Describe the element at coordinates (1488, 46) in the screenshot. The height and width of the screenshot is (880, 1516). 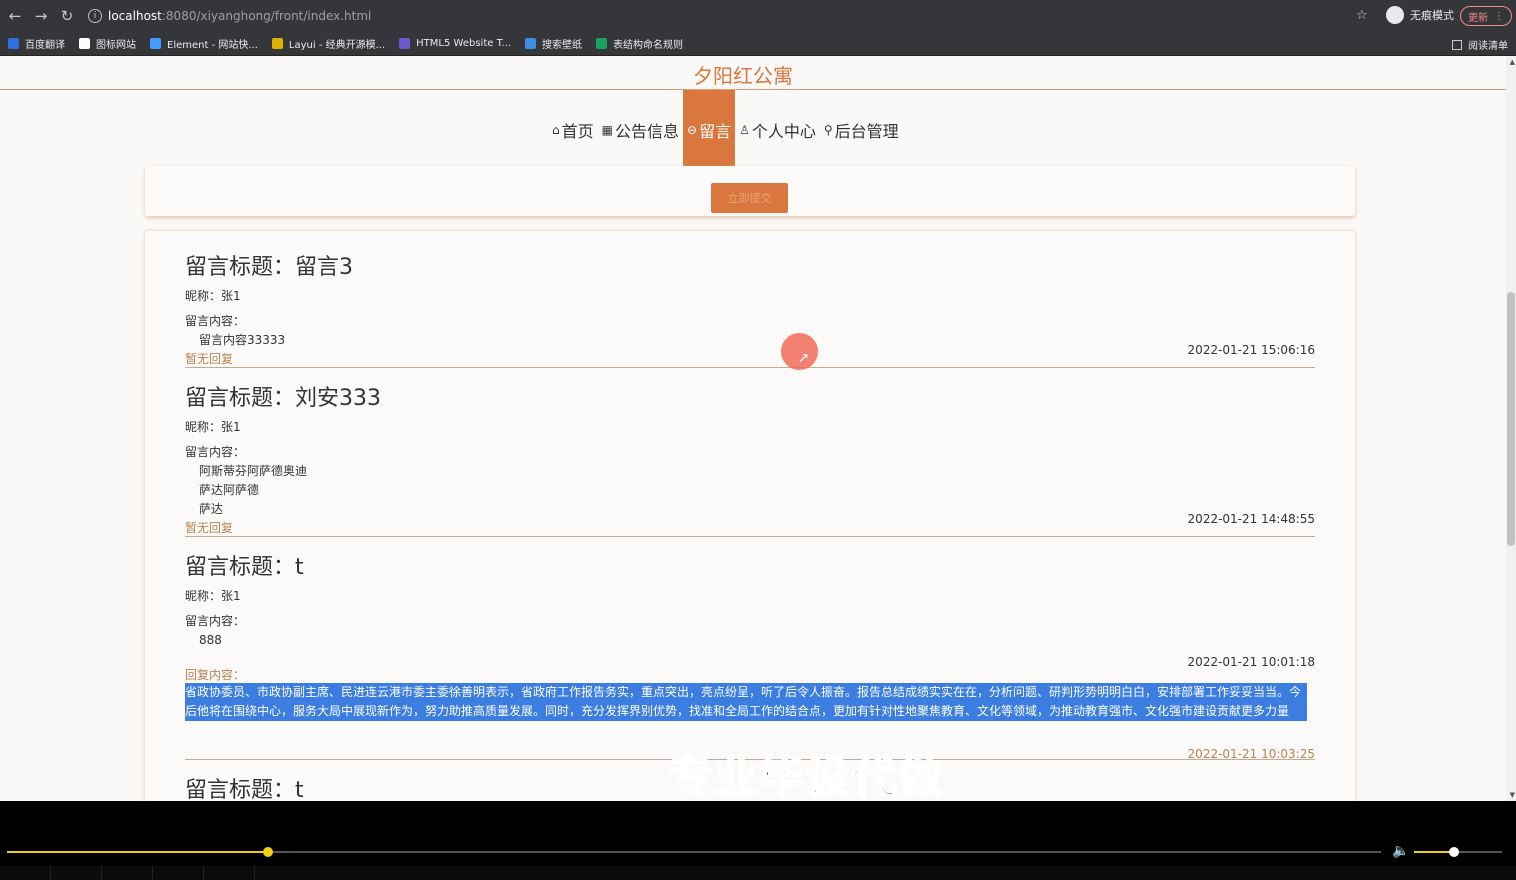
I see `reading-list-label: 阅读清单` at that location.